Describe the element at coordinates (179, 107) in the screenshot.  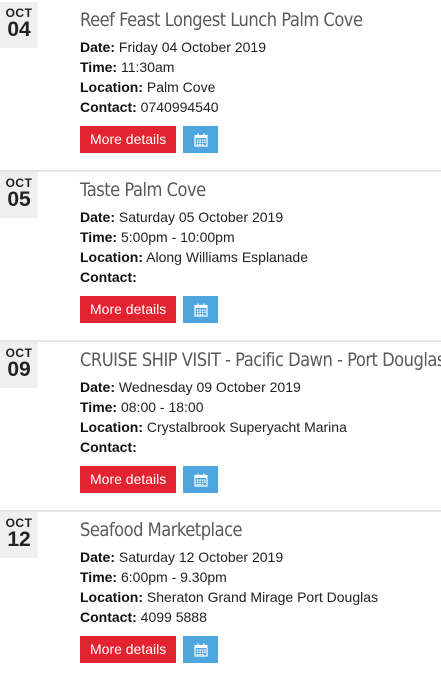
I see `event-contact: 0740994540` at that location.